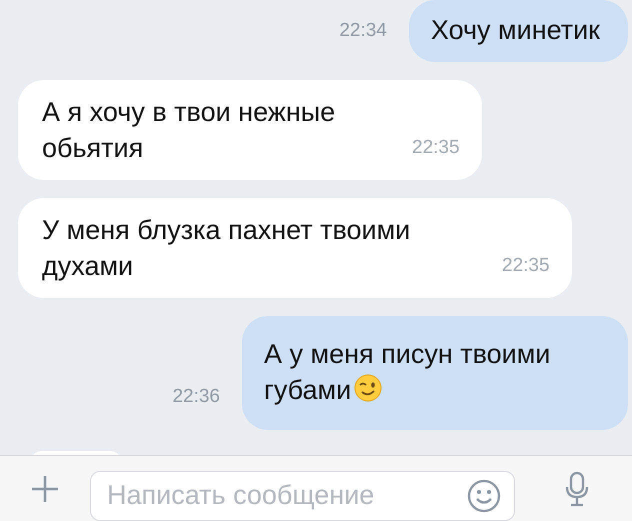  Describe the element at coordinates (196, 397) in the screenshot. I see `message-time: 22:36` at that location.